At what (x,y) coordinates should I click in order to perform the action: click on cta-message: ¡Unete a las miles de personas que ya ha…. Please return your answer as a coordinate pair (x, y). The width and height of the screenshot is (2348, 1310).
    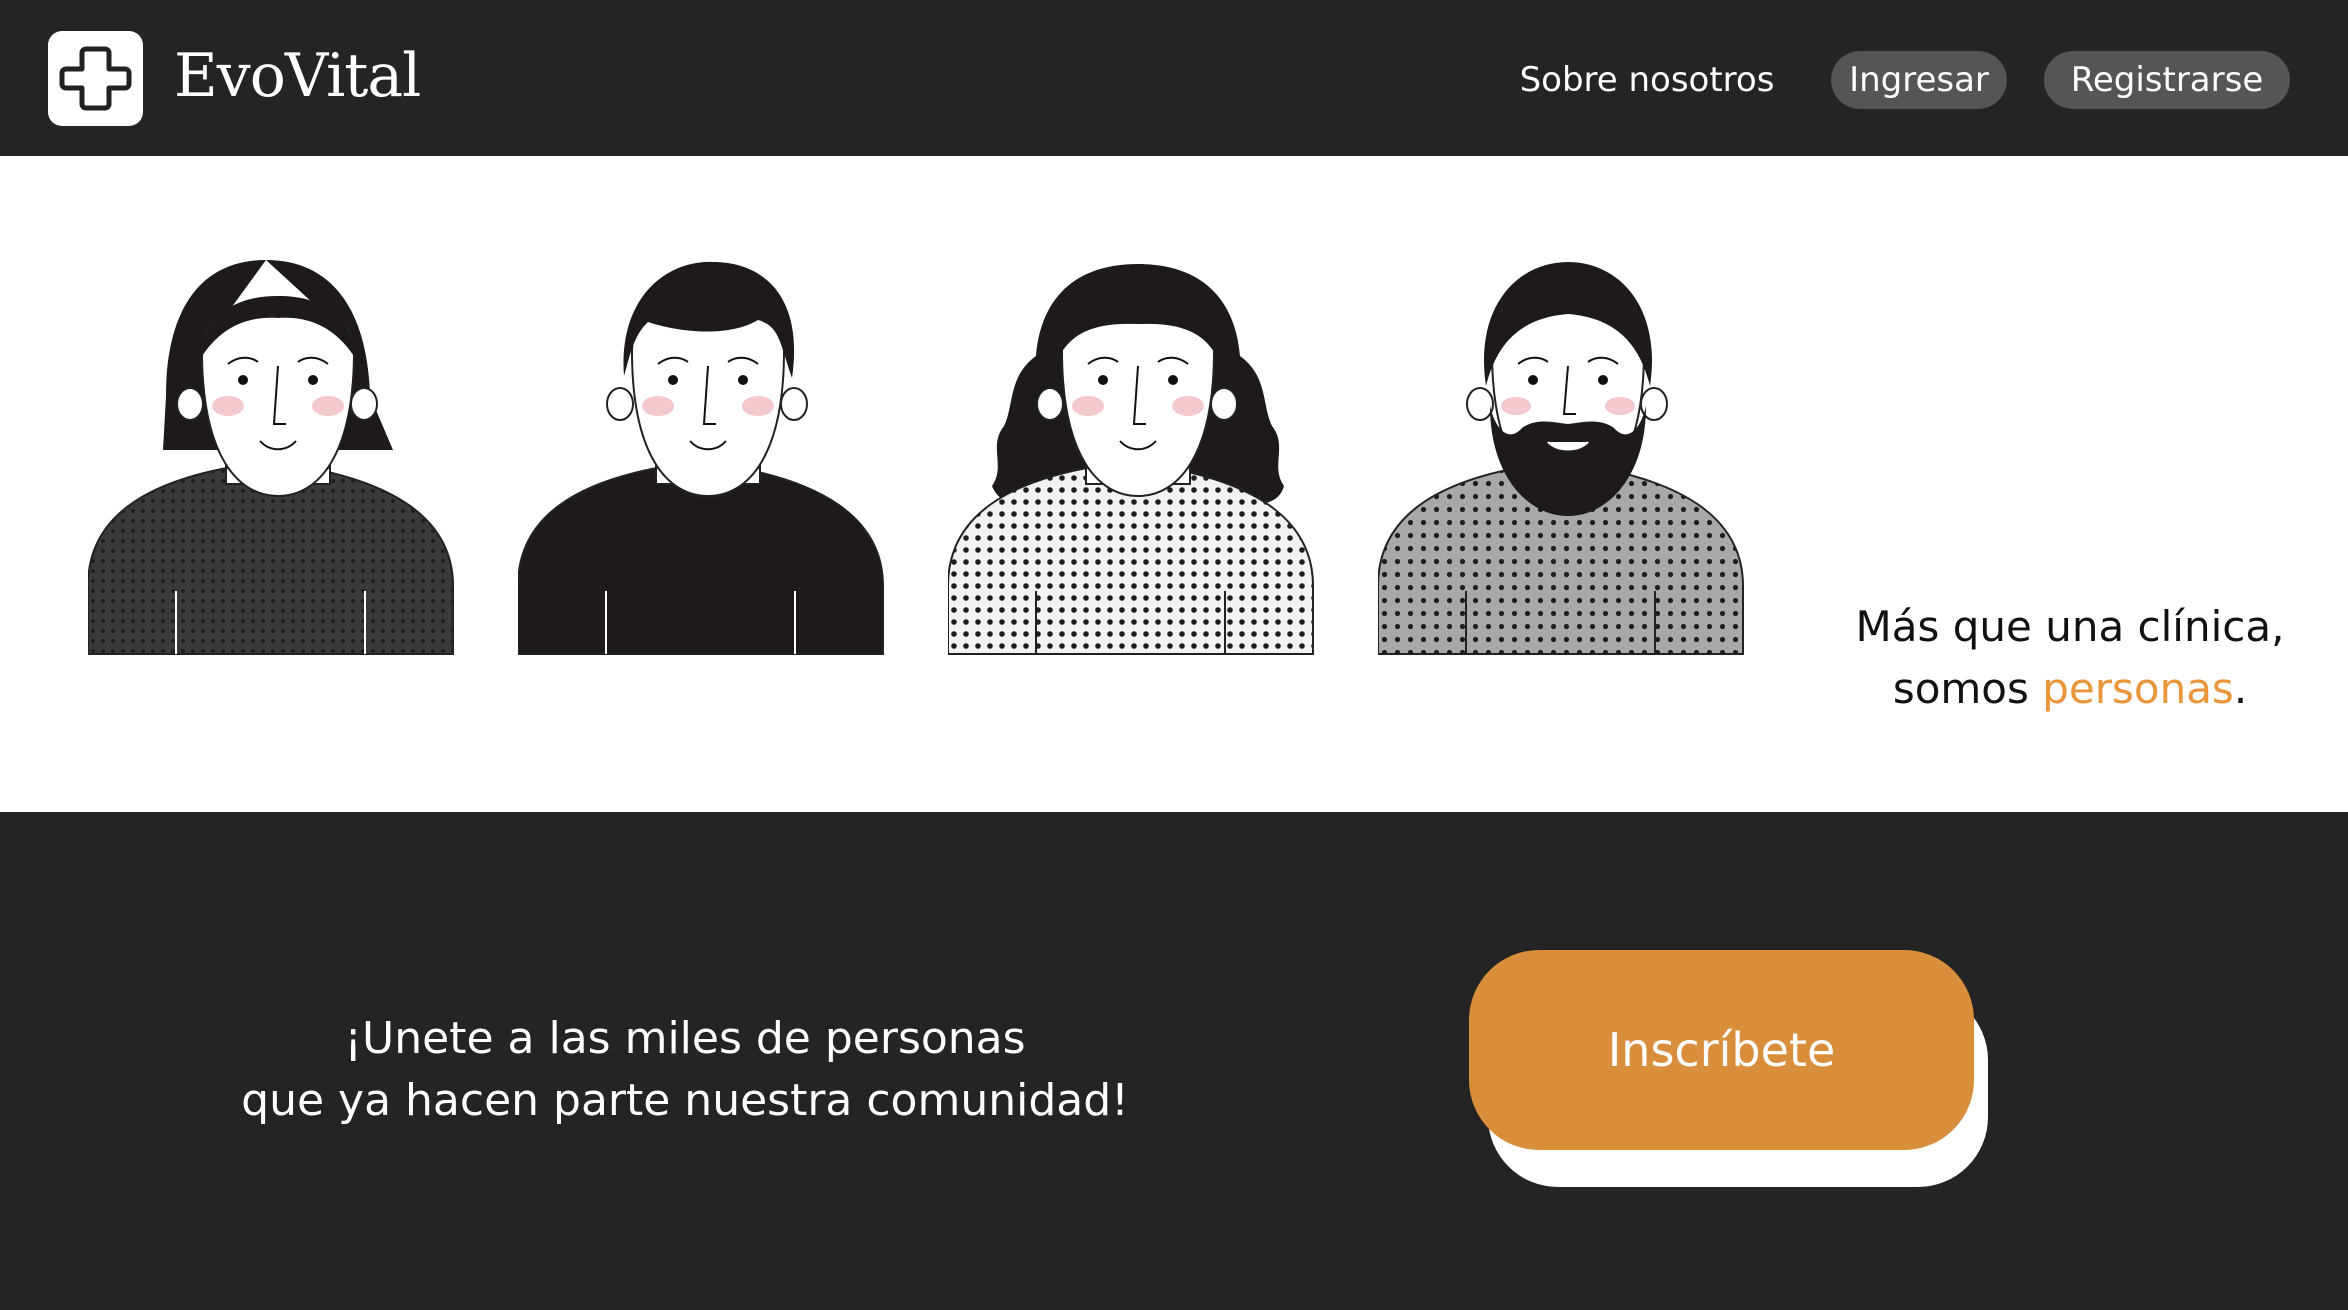
    Looking at the image, I should click on (685, 1070).